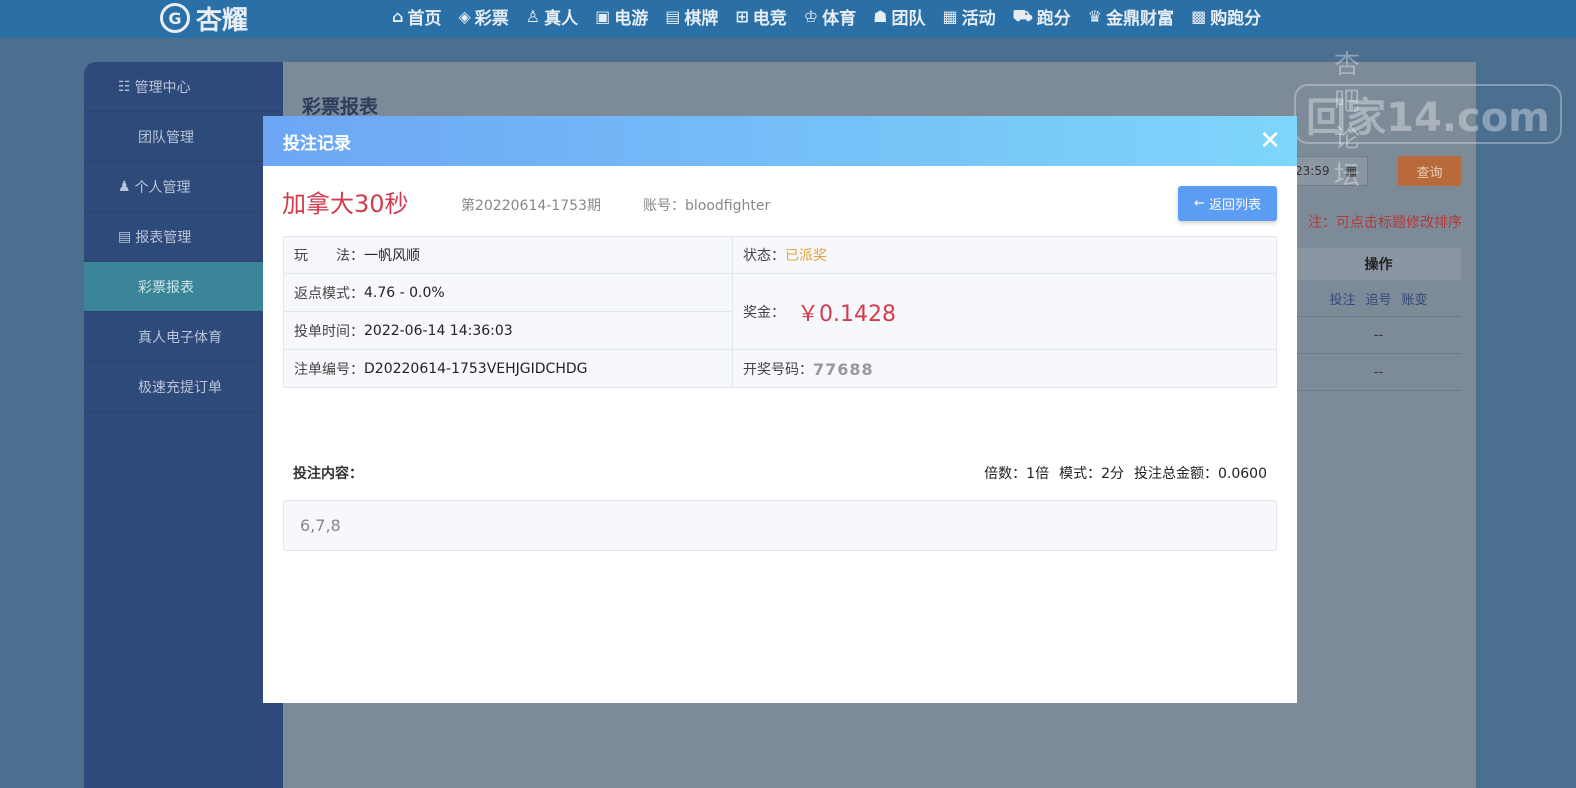 This screenshot has height=788, width=1576. What do you see at coordinates (1022, 15) in the screenshot?
I see `car-icon: ⛟` at bounding box center [1022, 15].